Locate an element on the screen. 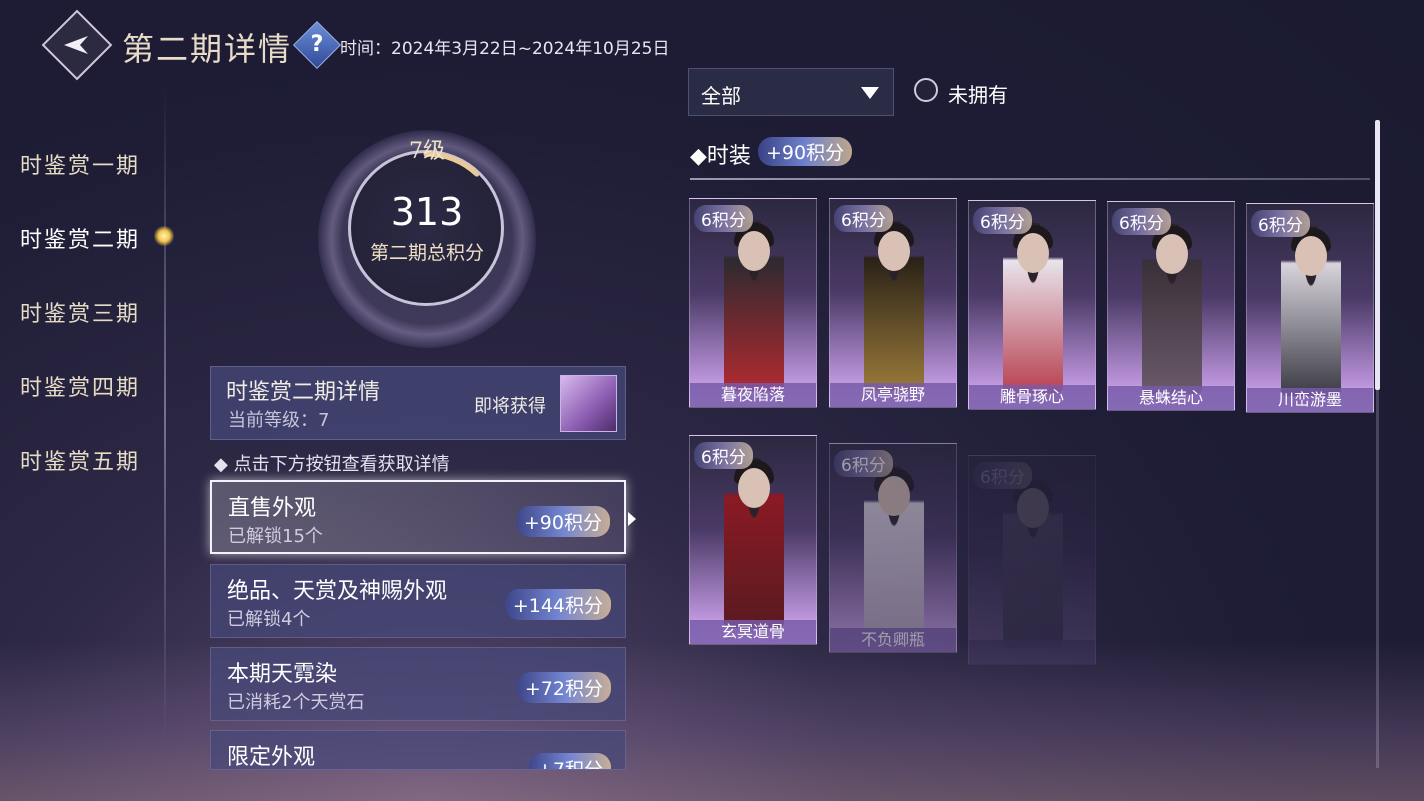 The width and height of the screenshot is (1424, 801). scrollbar-thumb is located at coordinates (1377, 255).